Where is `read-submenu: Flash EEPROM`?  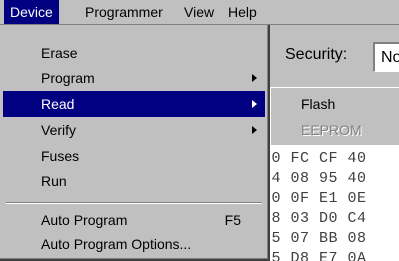
read-submenu: Flash EEPROM is located at coordinates (334, 116).